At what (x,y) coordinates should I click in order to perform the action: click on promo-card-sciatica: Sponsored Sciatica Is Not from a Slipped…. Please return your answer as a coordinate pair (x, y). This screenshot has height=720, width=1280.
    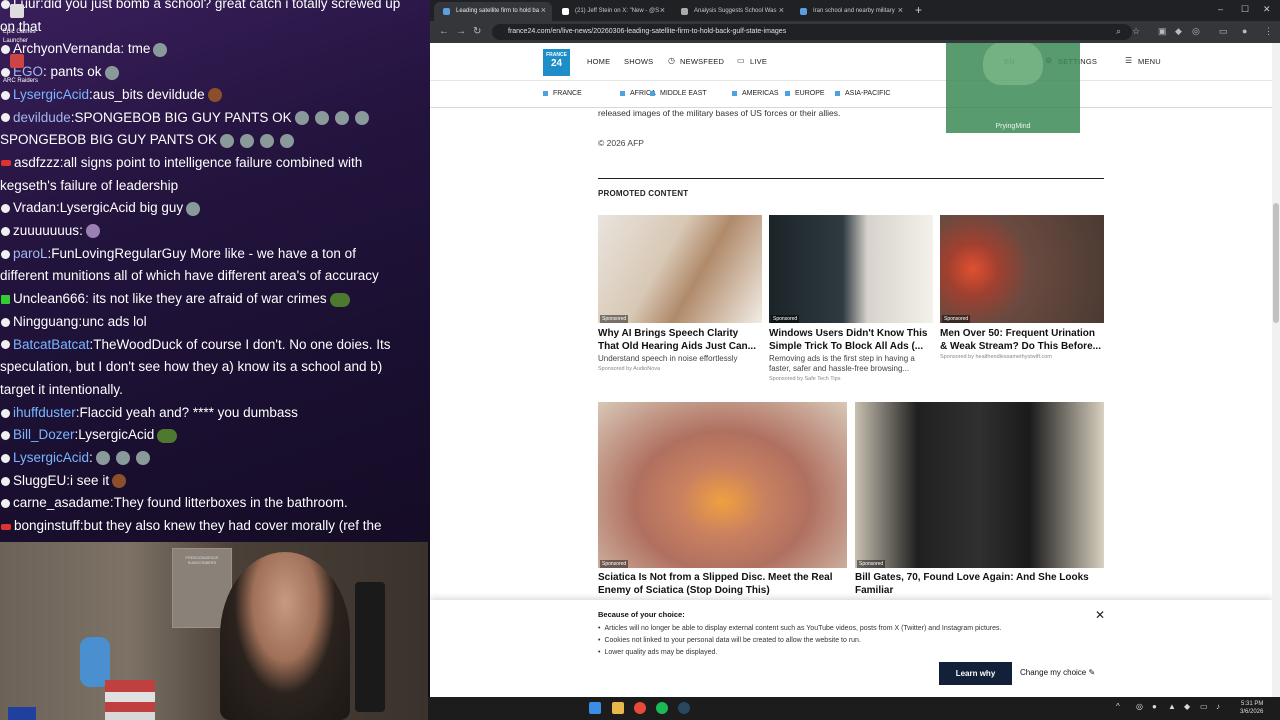
    Looking at the image, I should click on (722, 502).